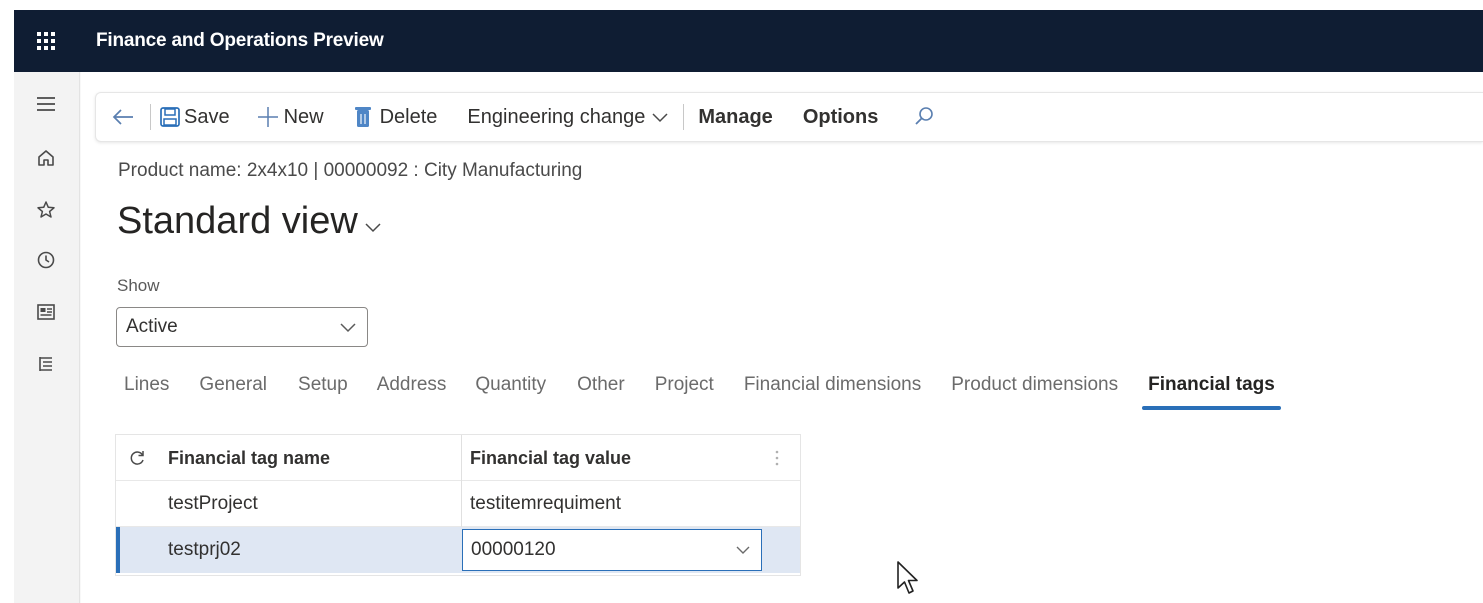 The height and width of the screenshot is (603, 1483). What do you see at coordinates (46, 364) in the screenshot?
I see `list-icon` at bounding box center [46, 364].